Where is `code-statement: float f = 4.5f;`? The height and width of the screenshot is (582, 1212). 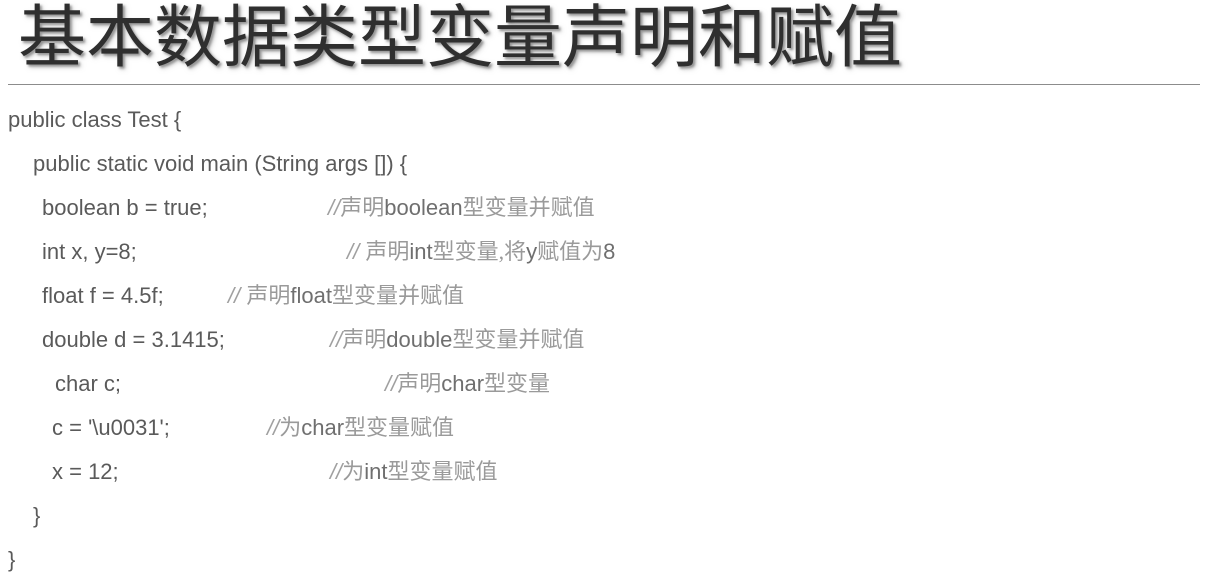
code-statement: float f = 4.5f; is located at coordinates (103, 295).